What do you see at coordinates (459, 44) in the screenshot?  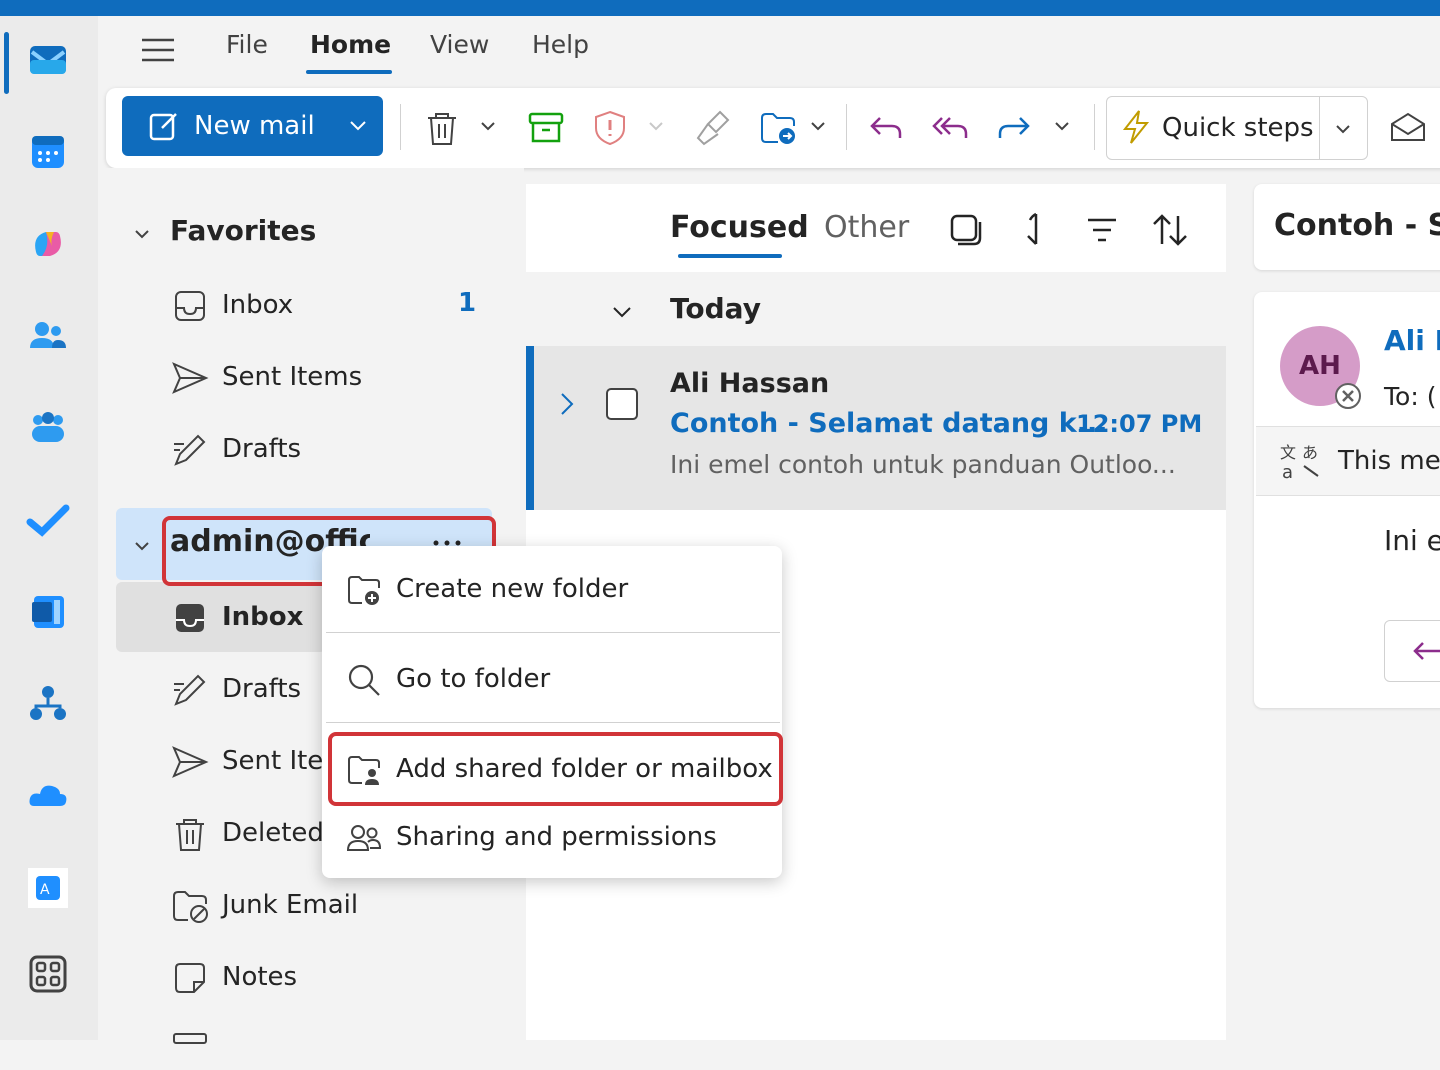 I see `tab-view: View` at bounding box center [459, 44].